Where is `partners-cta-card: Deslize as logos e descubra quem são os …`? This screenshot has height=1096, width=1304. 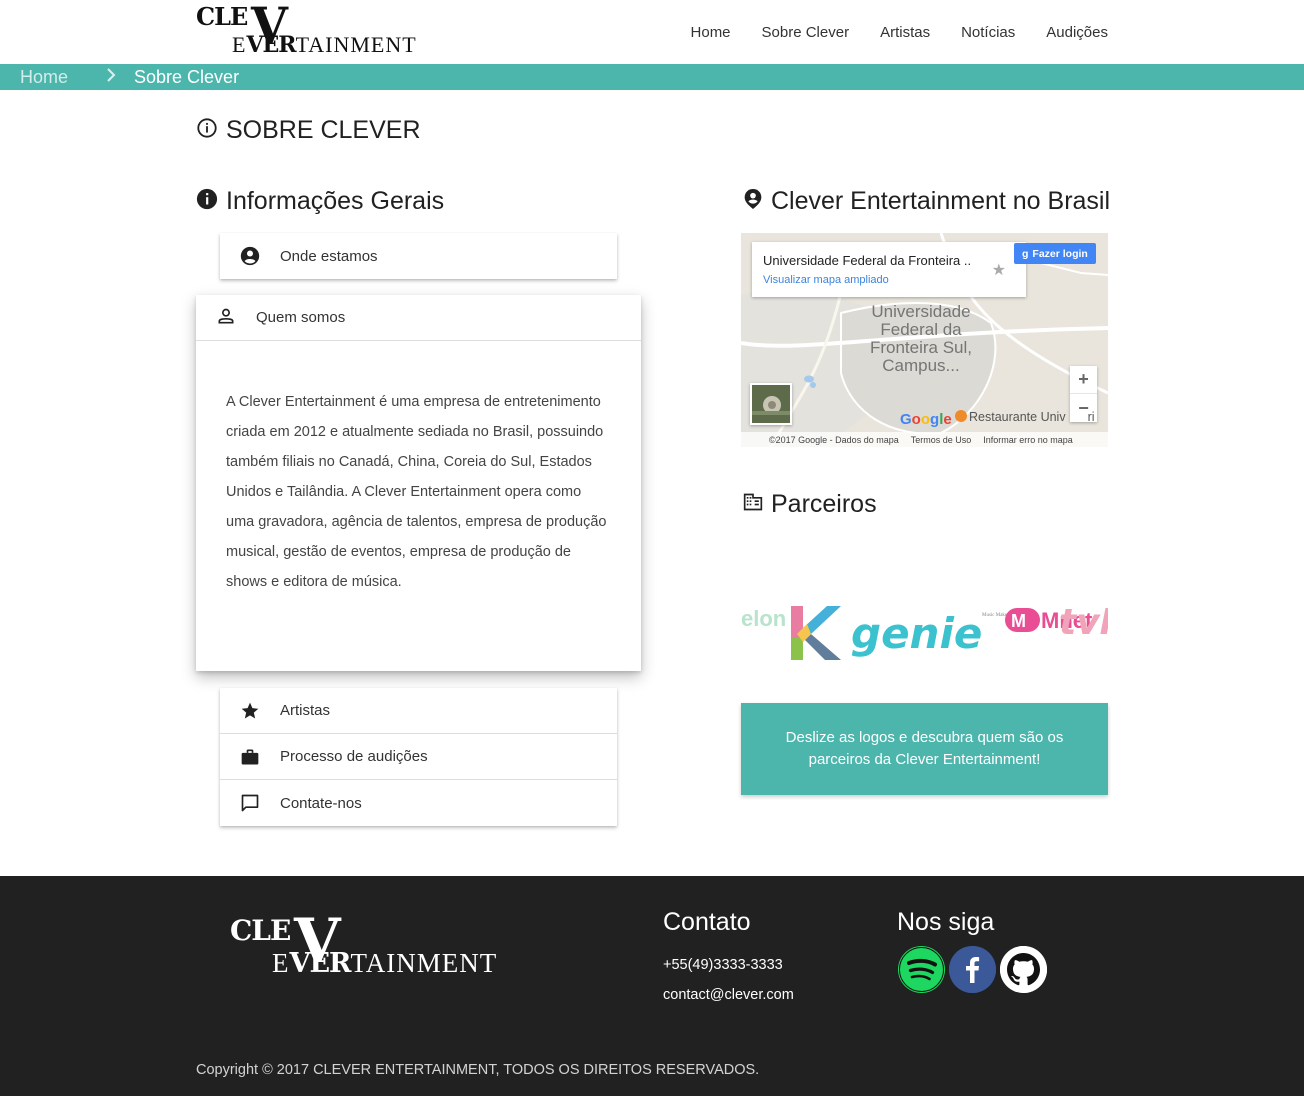 partners-cta-card: Deslize as logos e descubra quem são os … is located at coordinates (924, 749).